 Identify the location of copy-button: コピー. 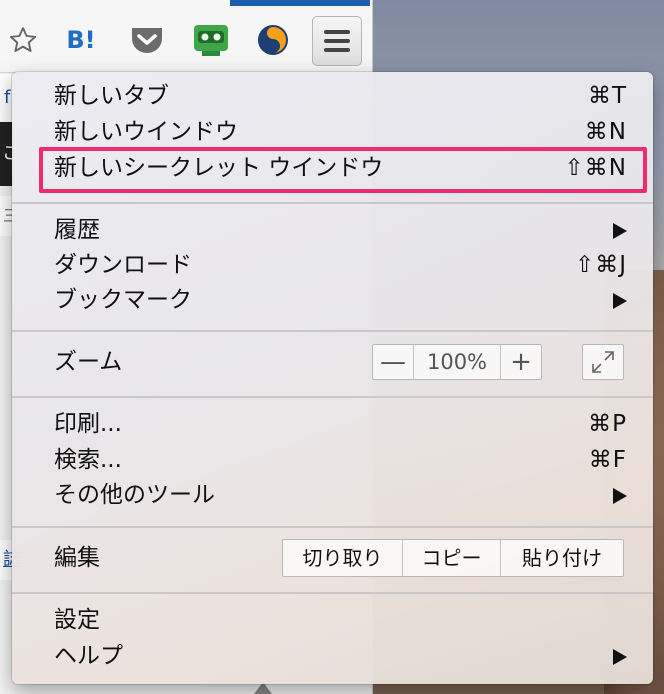
(451, 558).